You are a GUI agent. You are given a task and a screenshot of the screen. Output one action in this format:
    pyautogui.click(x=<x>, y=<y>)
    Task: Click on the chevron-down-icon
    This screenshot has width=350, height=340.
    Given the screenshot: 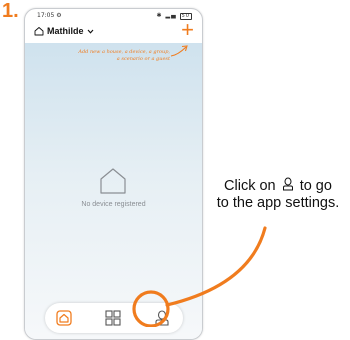 What is the action you would take?
    pyautogui.click(x=90, y=31)
    